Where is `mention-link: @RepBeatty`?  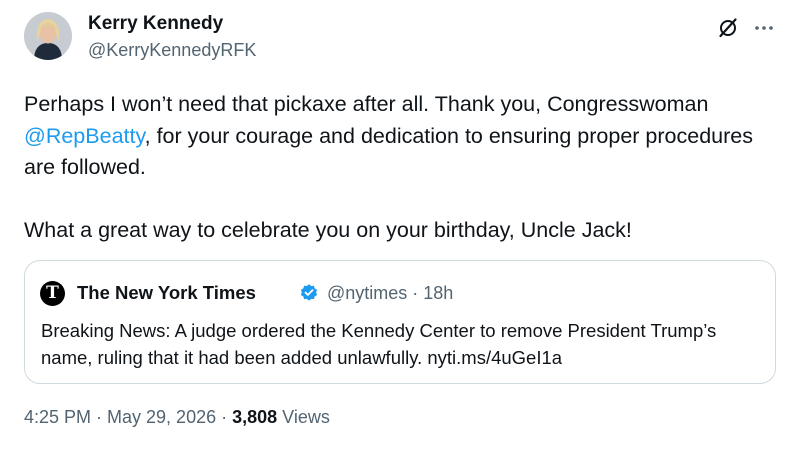
mention-link: @RepBeatty is located at coordinates (84, 136).